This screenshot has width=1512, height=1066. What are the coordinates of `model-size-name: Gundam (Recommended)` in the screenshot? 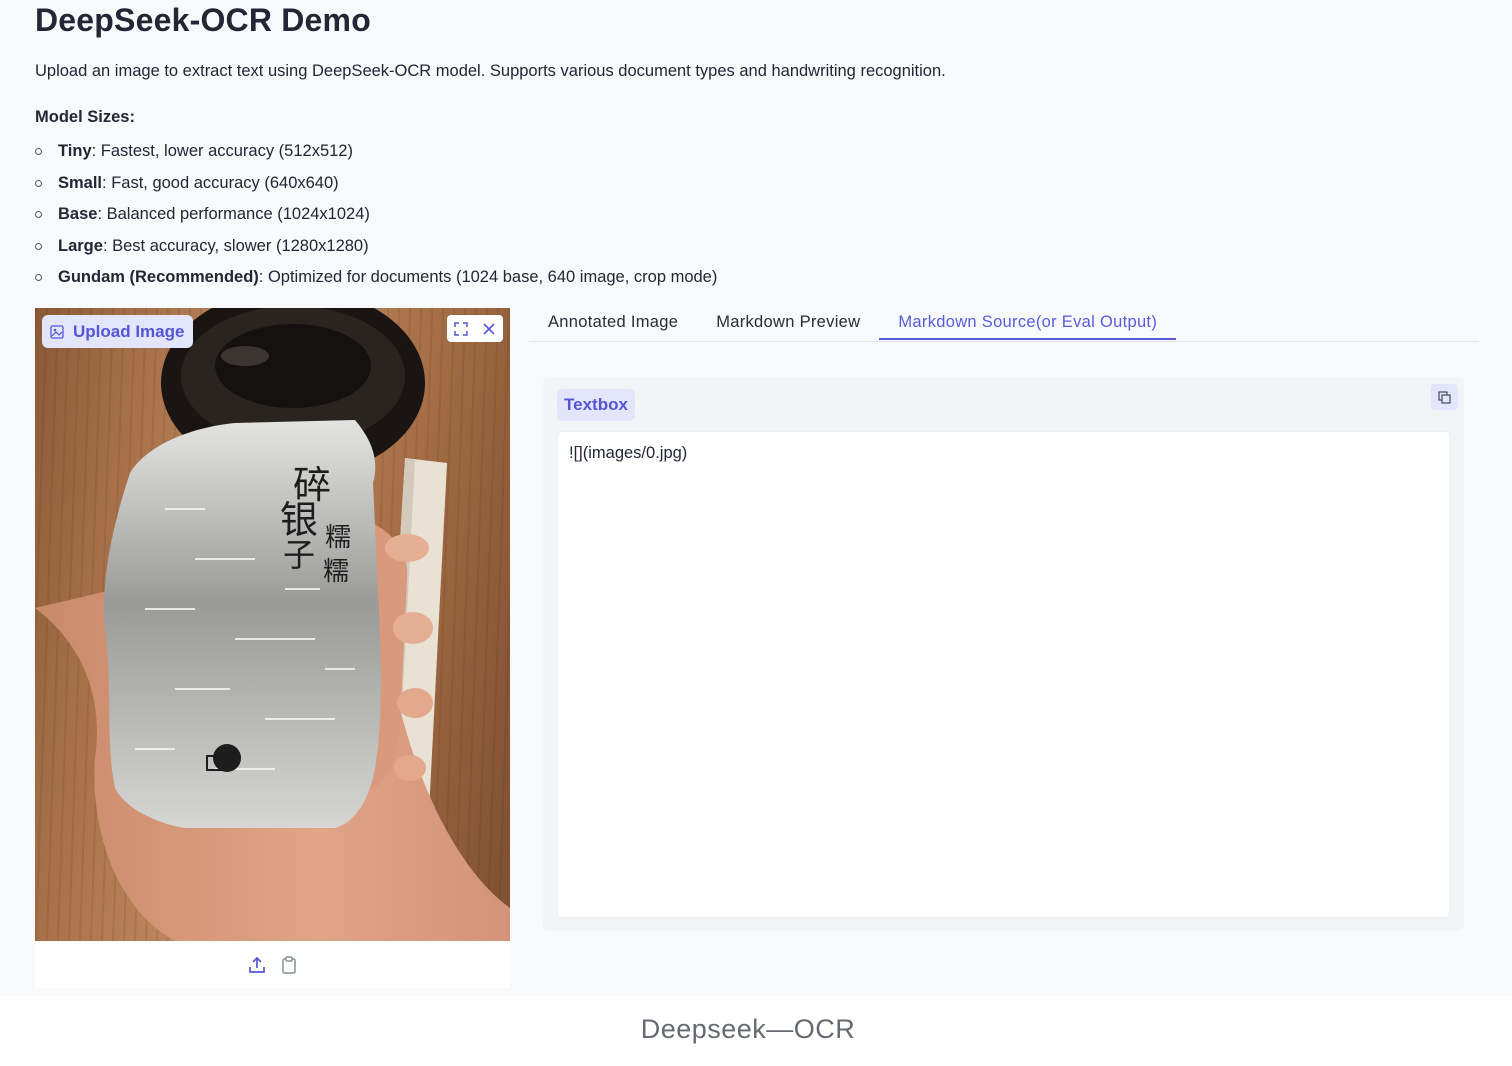 It's located at (158, 277).